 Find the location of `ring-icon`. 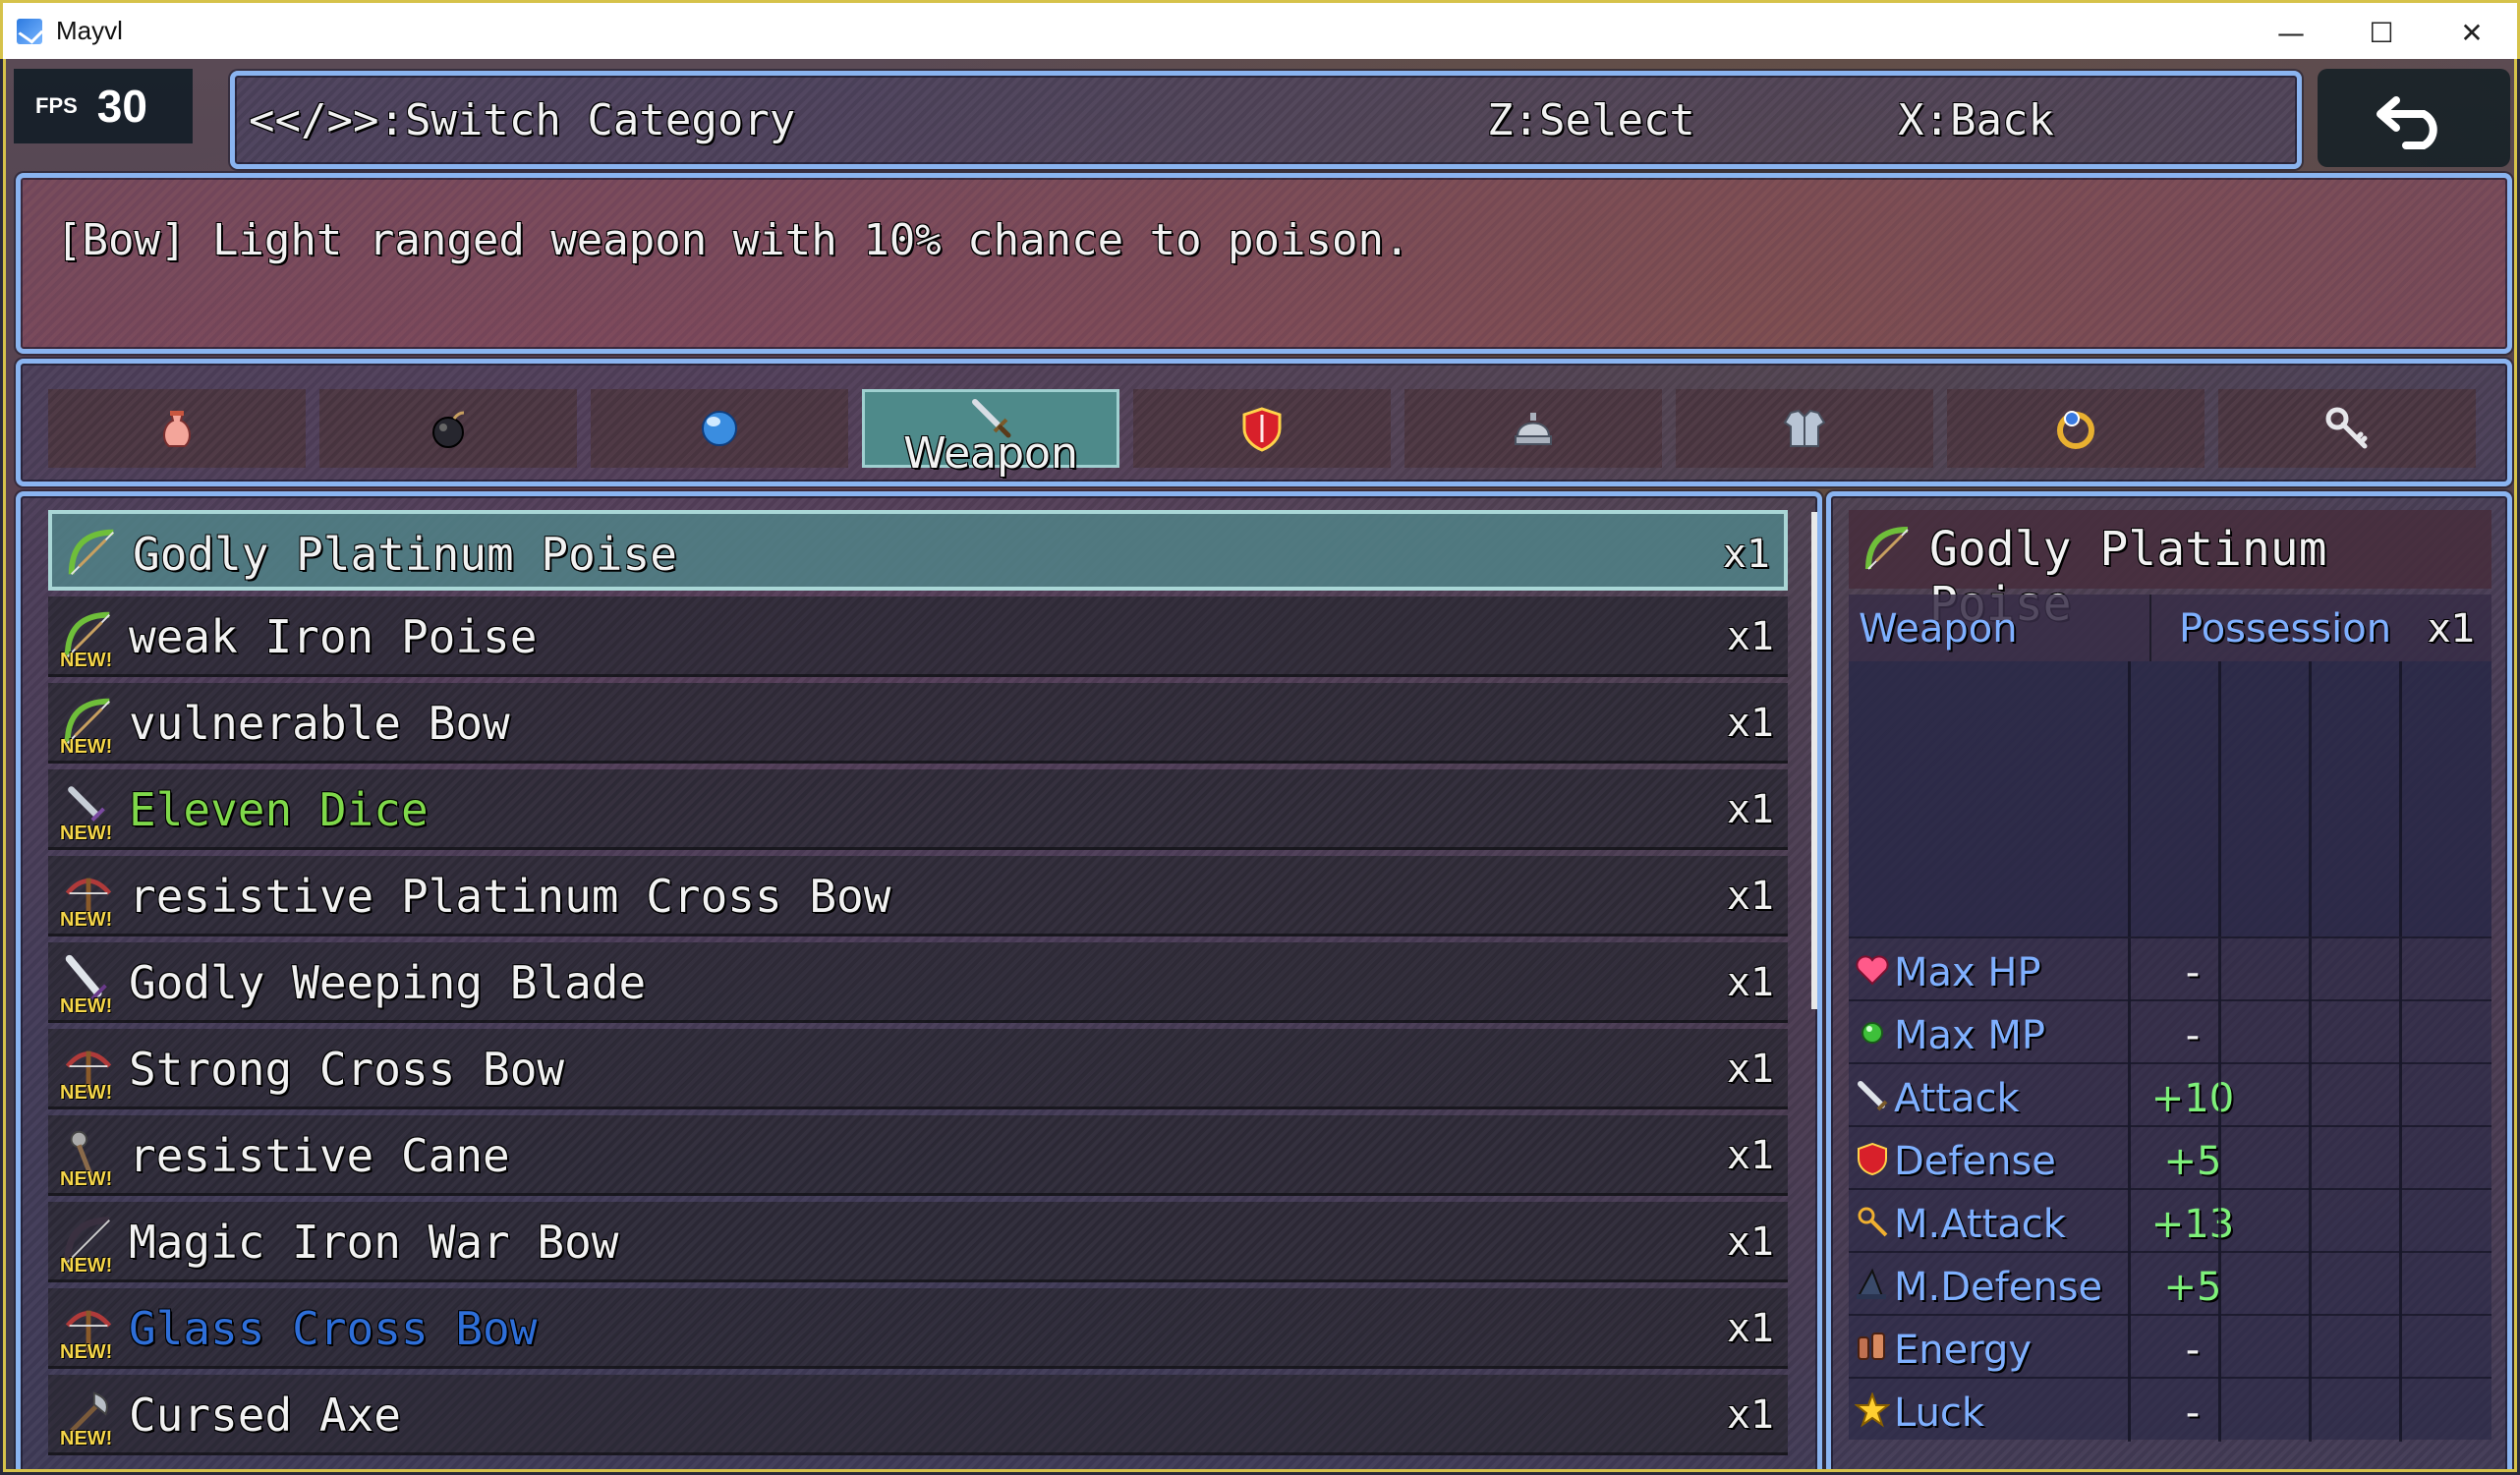

ring-icon is located at coordinates (2075, 430).